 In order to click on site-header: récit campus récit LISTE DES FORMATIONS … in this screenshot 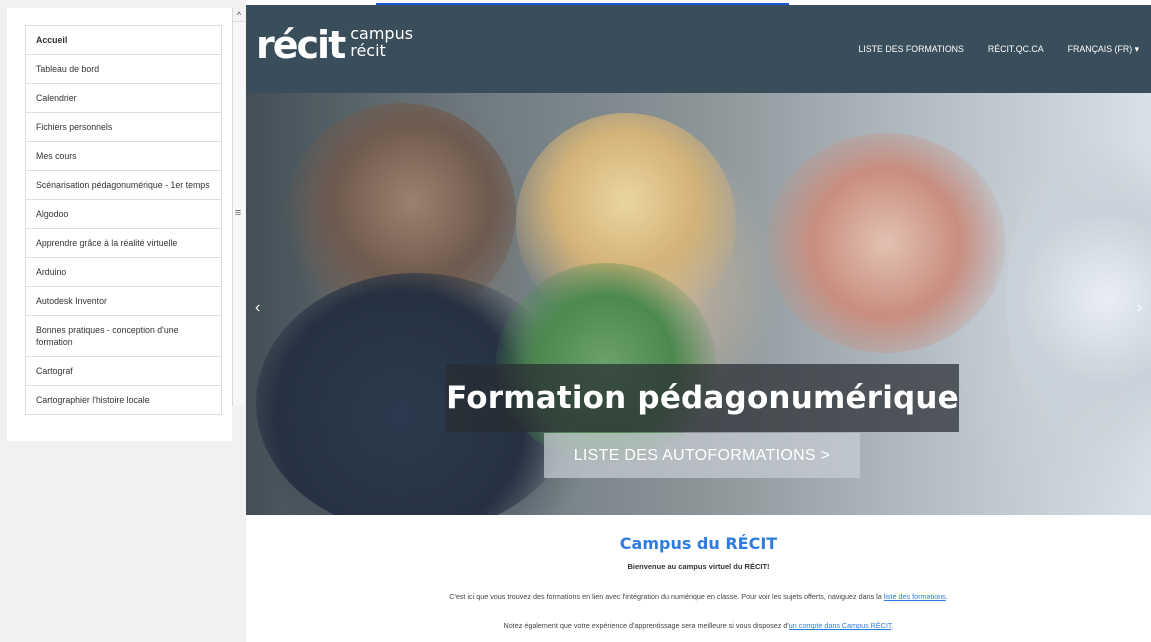, I will do `click(698, 49)`.